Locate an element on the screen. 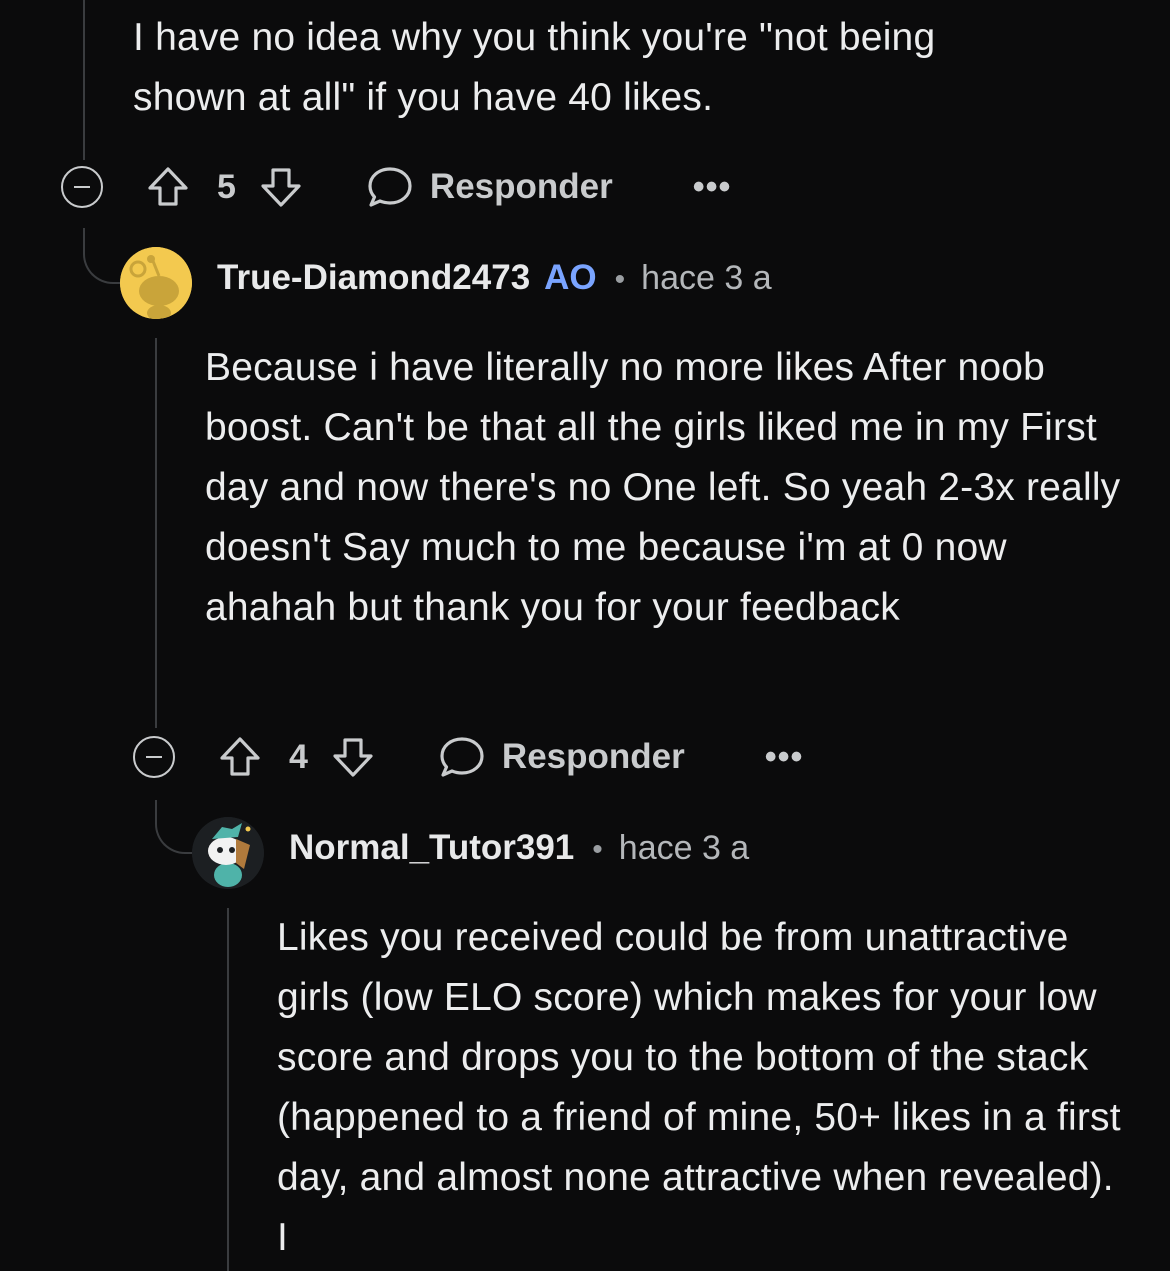 This screenshot has width=1170, height=1271. comment-3-header: Normal_Tutor391 • hace 3 a is located at coordinates (519, 848).